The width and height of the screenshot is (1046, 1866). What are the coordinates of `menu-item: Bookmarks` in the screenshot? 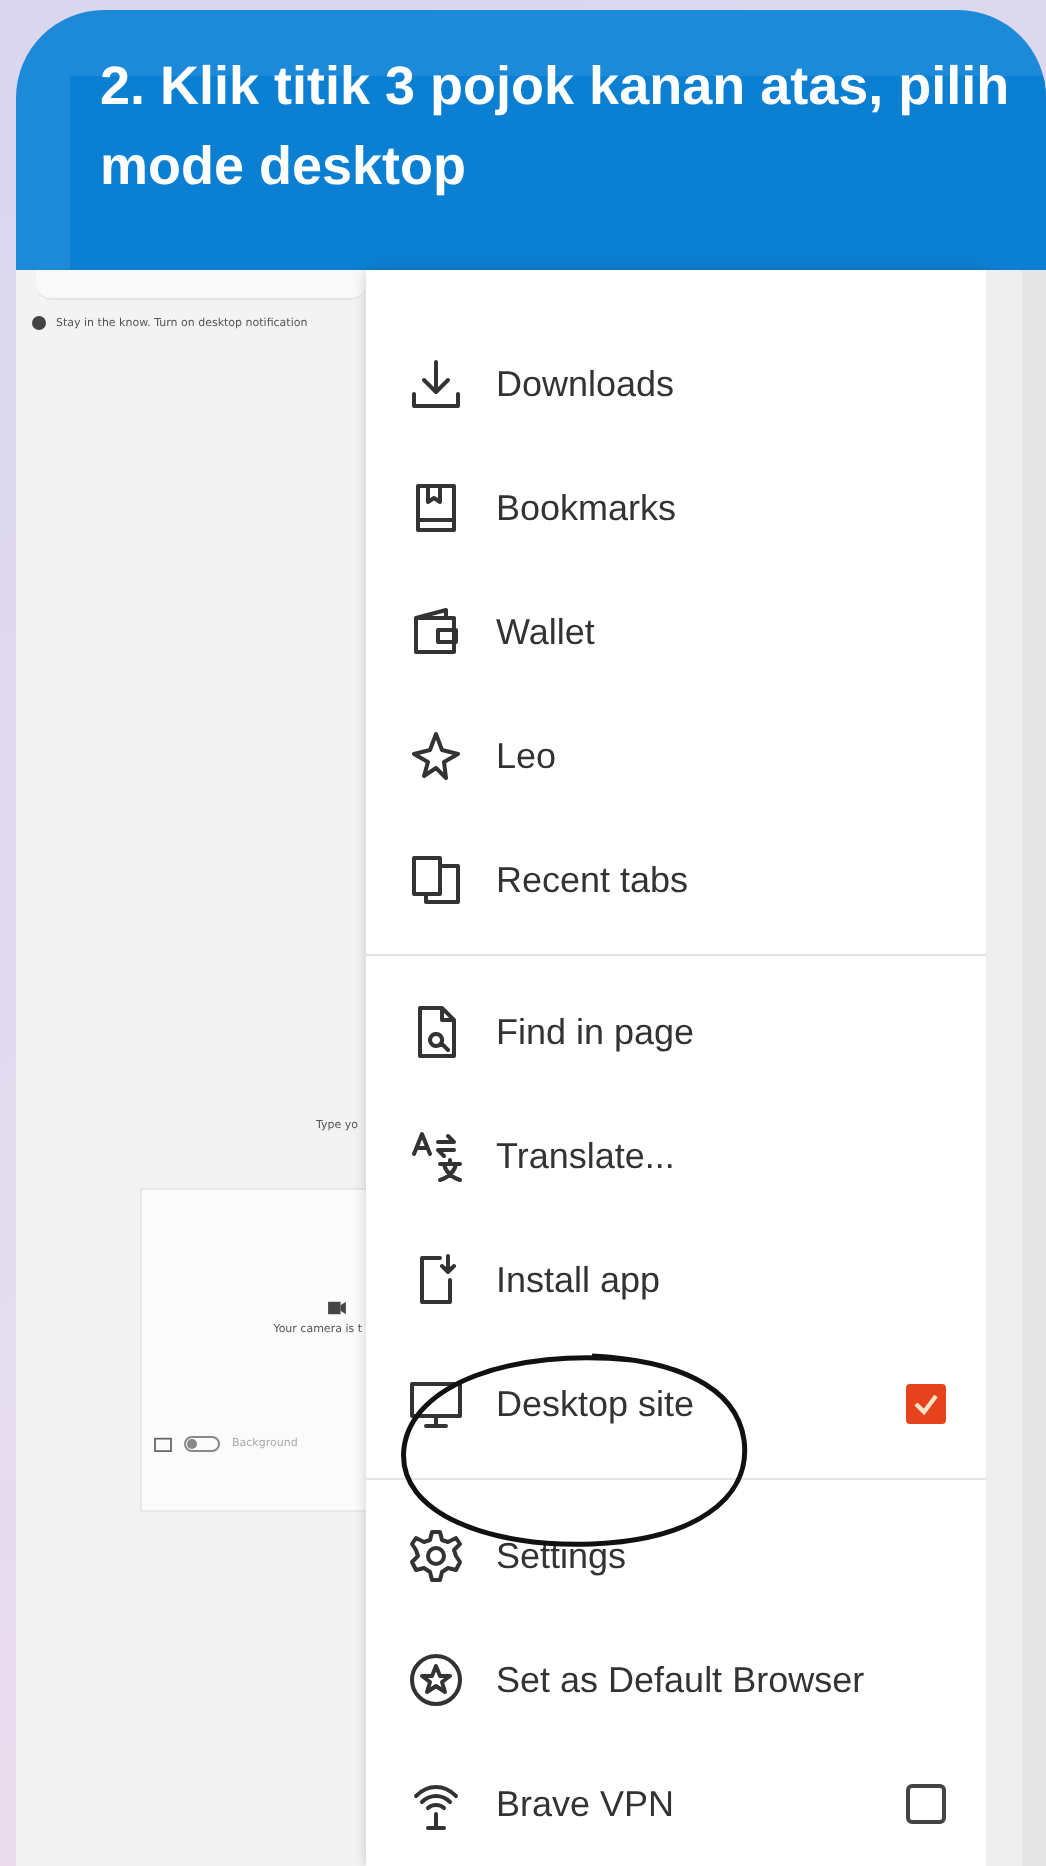 It's located at (676, 508).